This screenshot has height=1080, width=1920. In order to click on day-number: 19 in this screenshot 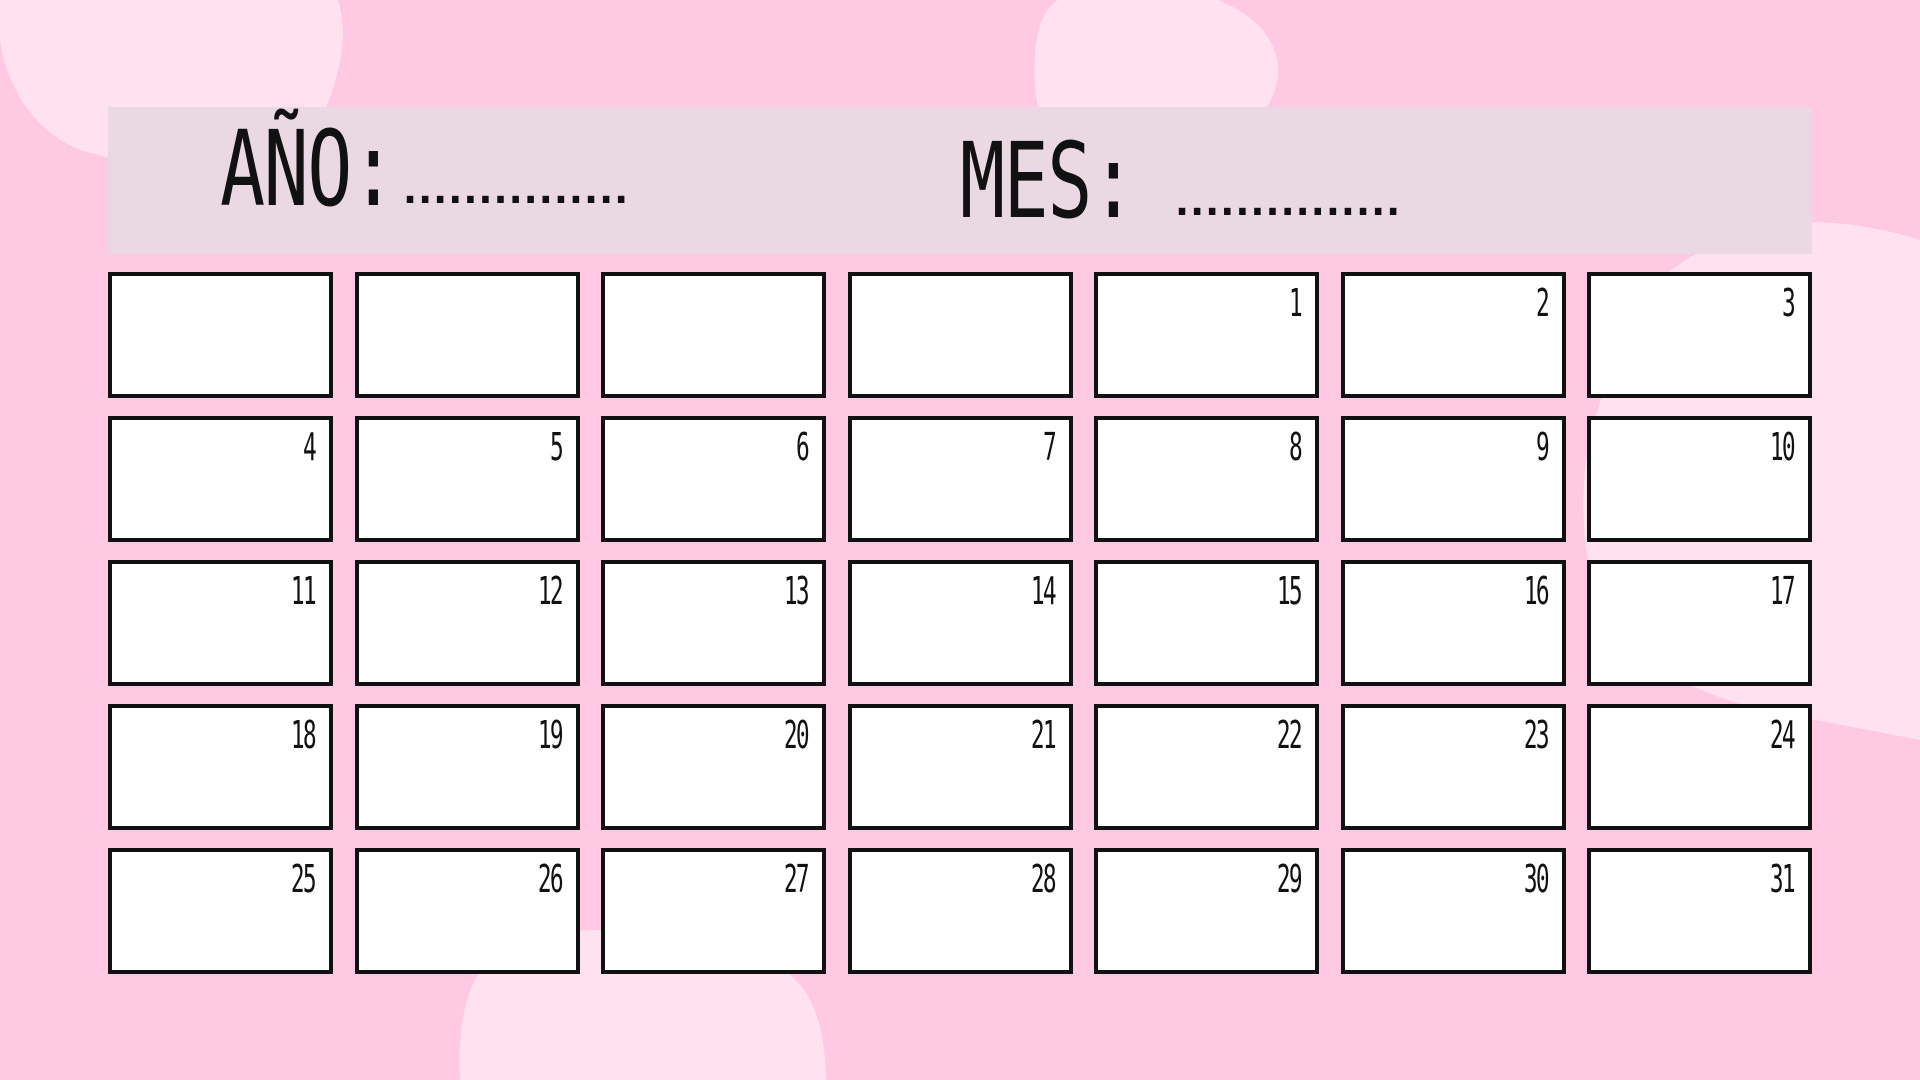, I will do `click(550, 735)`.